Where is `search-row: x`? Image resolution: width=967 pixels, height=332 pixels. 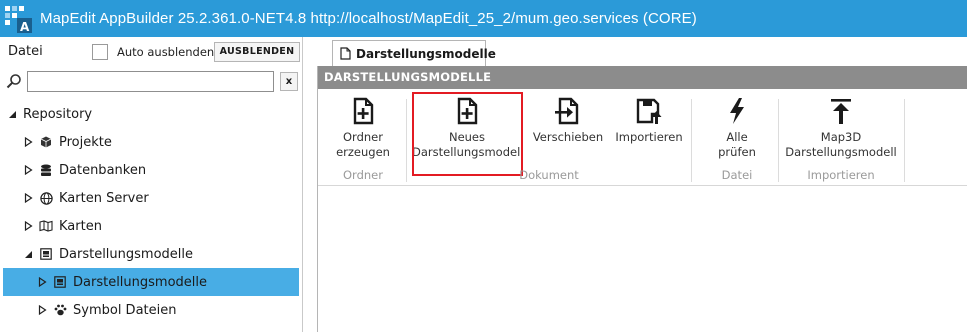
search-row: x is located at coordinates (151, 82).